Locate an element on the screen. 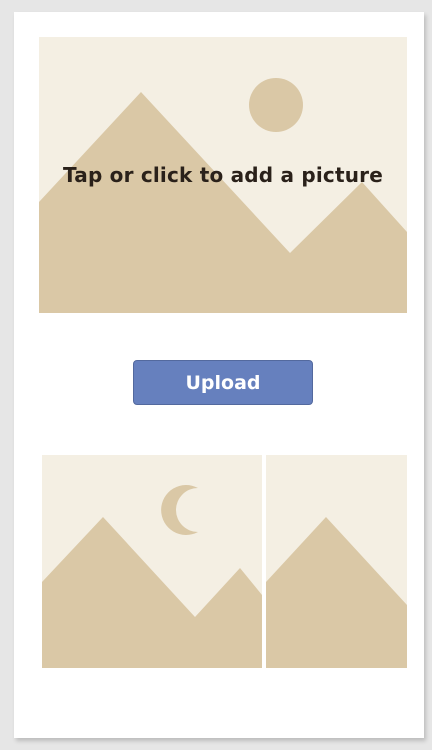 This screenshot has width=432, height=750. image-placeholder-moon-mountains-icon is located at coordinates (152, 561).